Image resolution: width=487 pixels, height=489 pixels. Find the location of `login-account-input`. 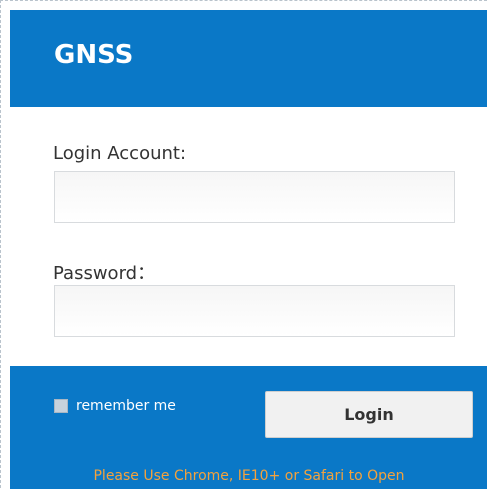

login-account-input is located at coordinates (254, 197).